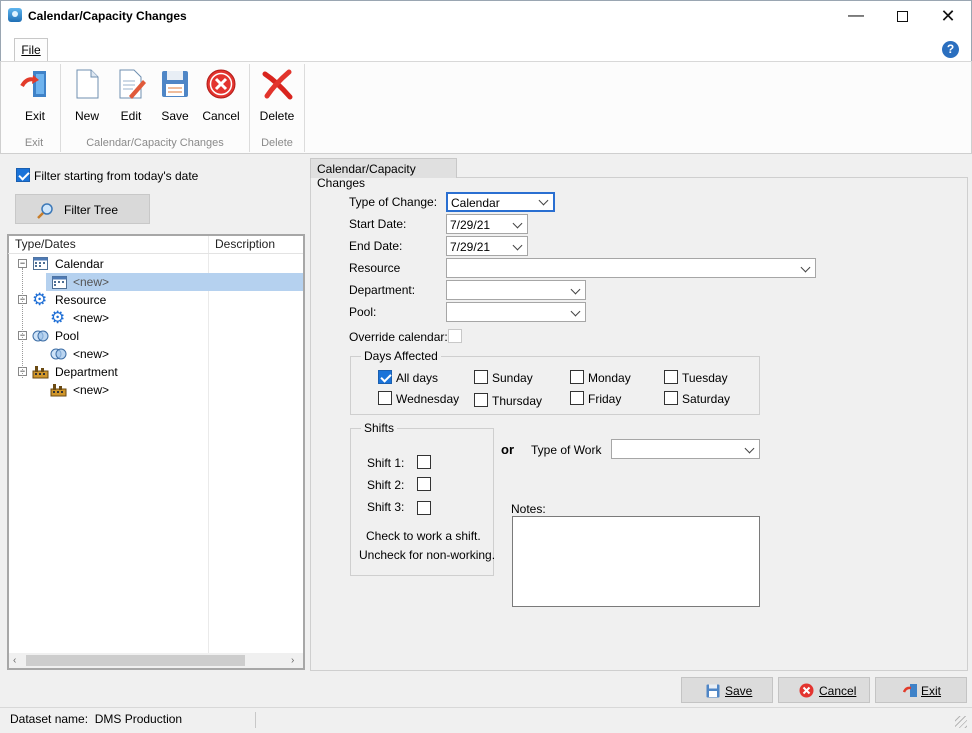 This screenshot has height=733, width=972. Describe the element at coordinates (23, 175) in the screenshot. I see `filter-today-checkbox` at that location.